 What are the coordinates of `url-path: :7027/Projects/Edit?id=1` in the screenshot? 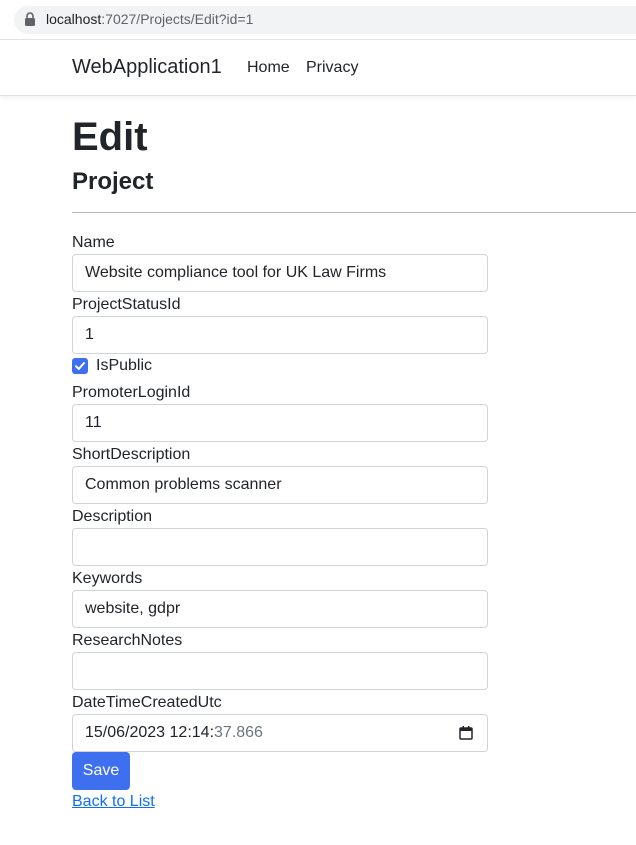 It's located at (177, 19).